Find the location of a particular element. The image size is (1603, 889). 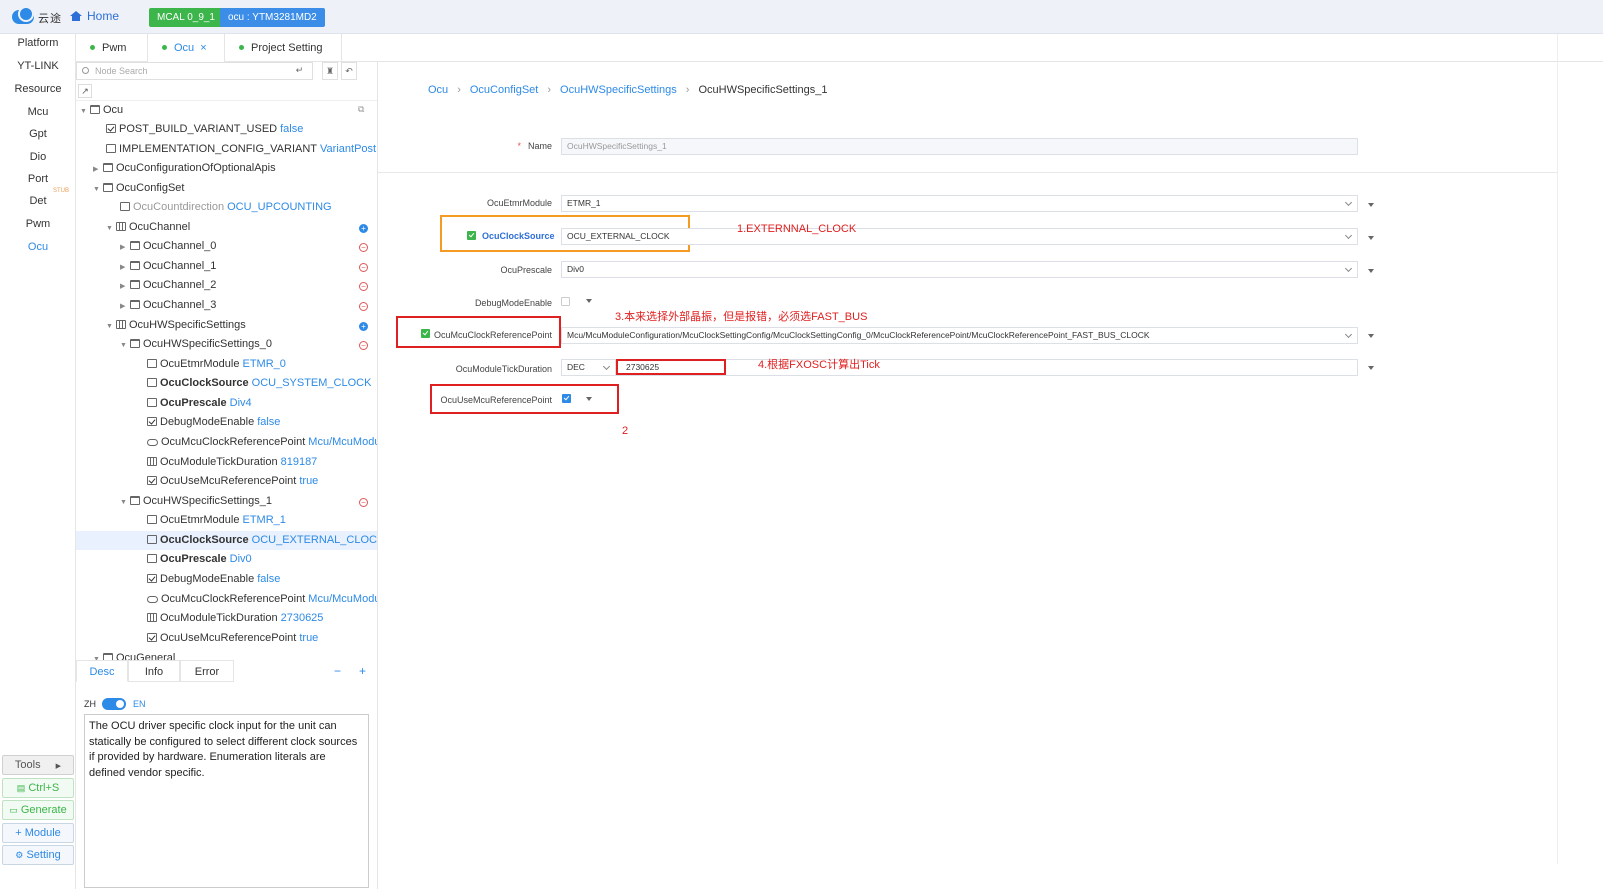

node-search-input: Node Search is located at coordinates (194, 71).